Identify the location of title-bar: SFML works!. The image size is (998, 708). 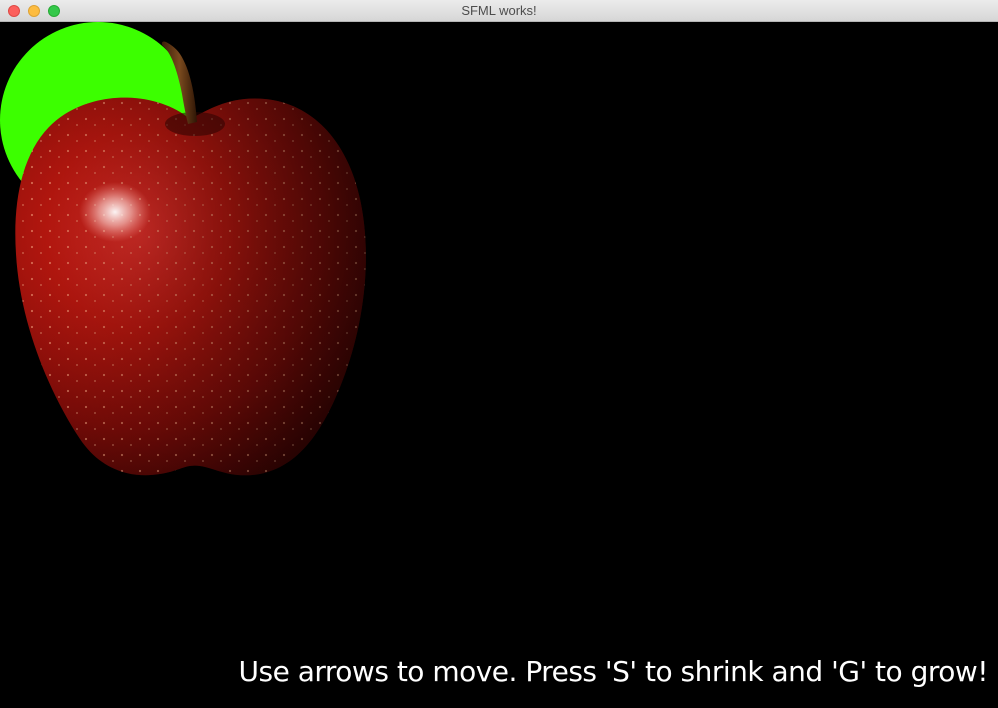
(499, 11).